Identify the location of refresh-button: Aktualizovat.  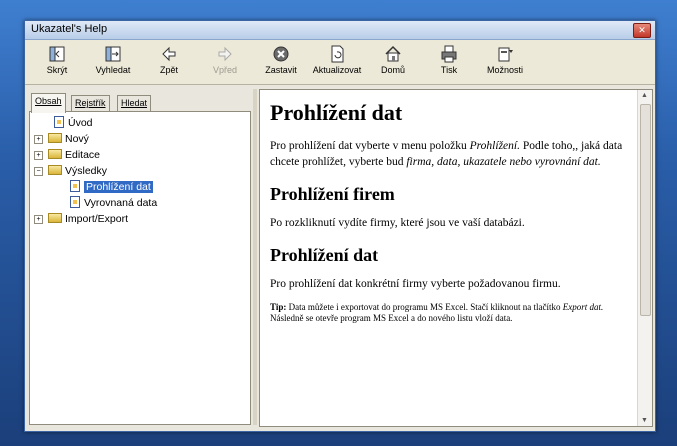
(337, 62).